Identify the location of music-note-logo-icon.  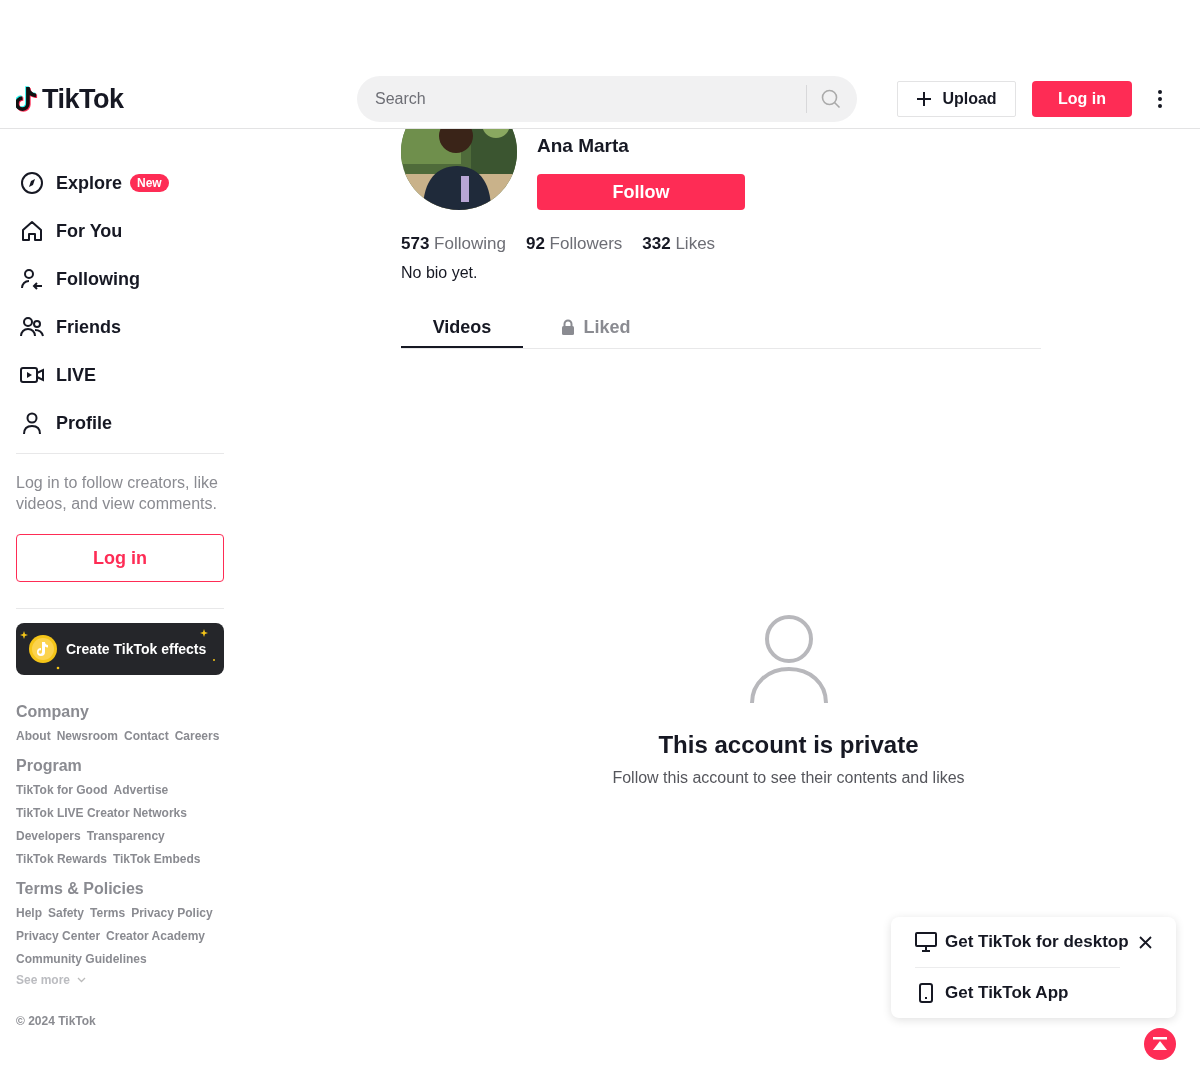
(27, 99).